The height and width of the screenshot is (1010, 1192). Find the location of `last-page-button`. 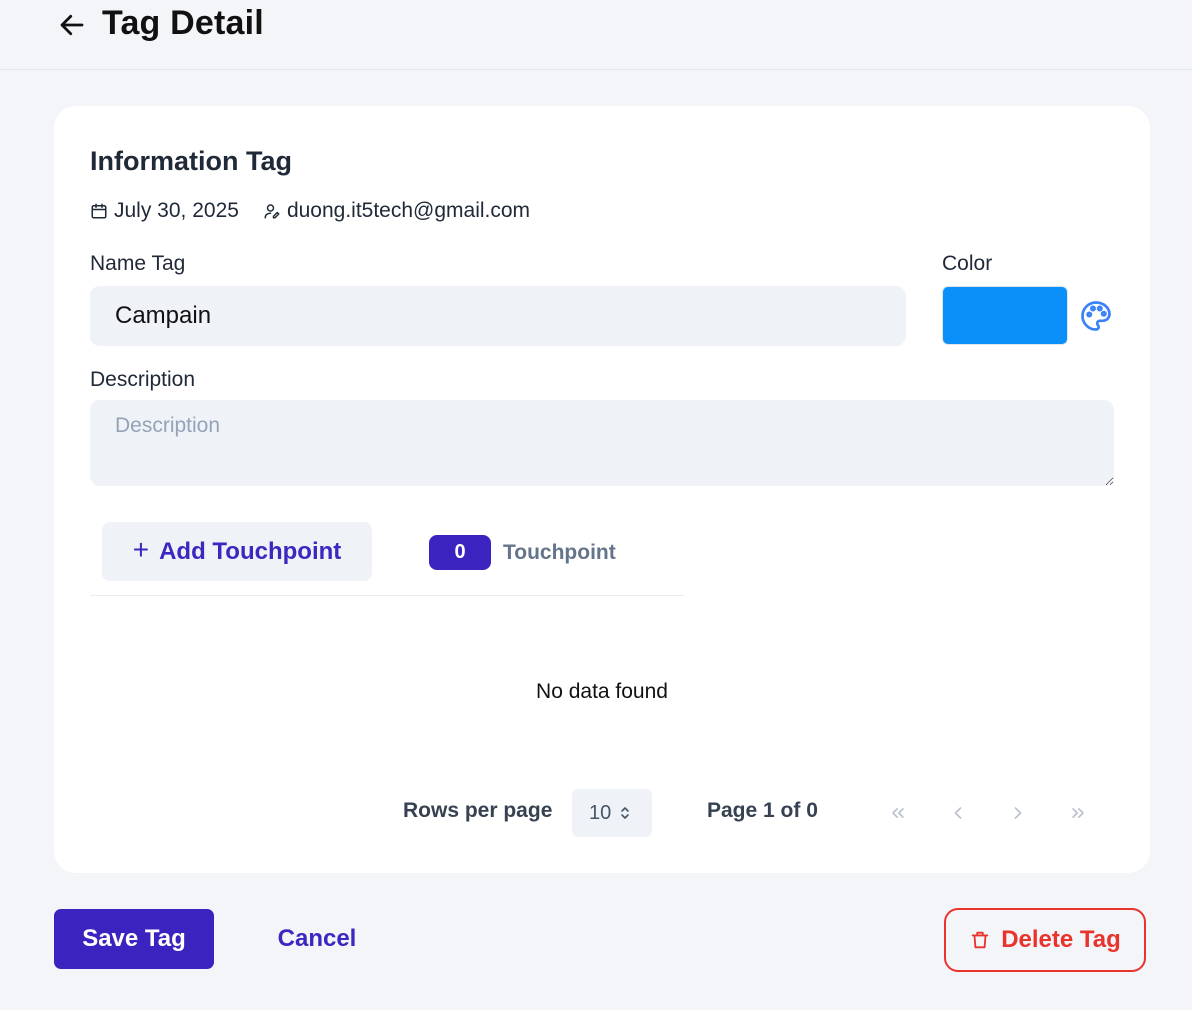

last-page-button is located at coordinates (1078, 813).